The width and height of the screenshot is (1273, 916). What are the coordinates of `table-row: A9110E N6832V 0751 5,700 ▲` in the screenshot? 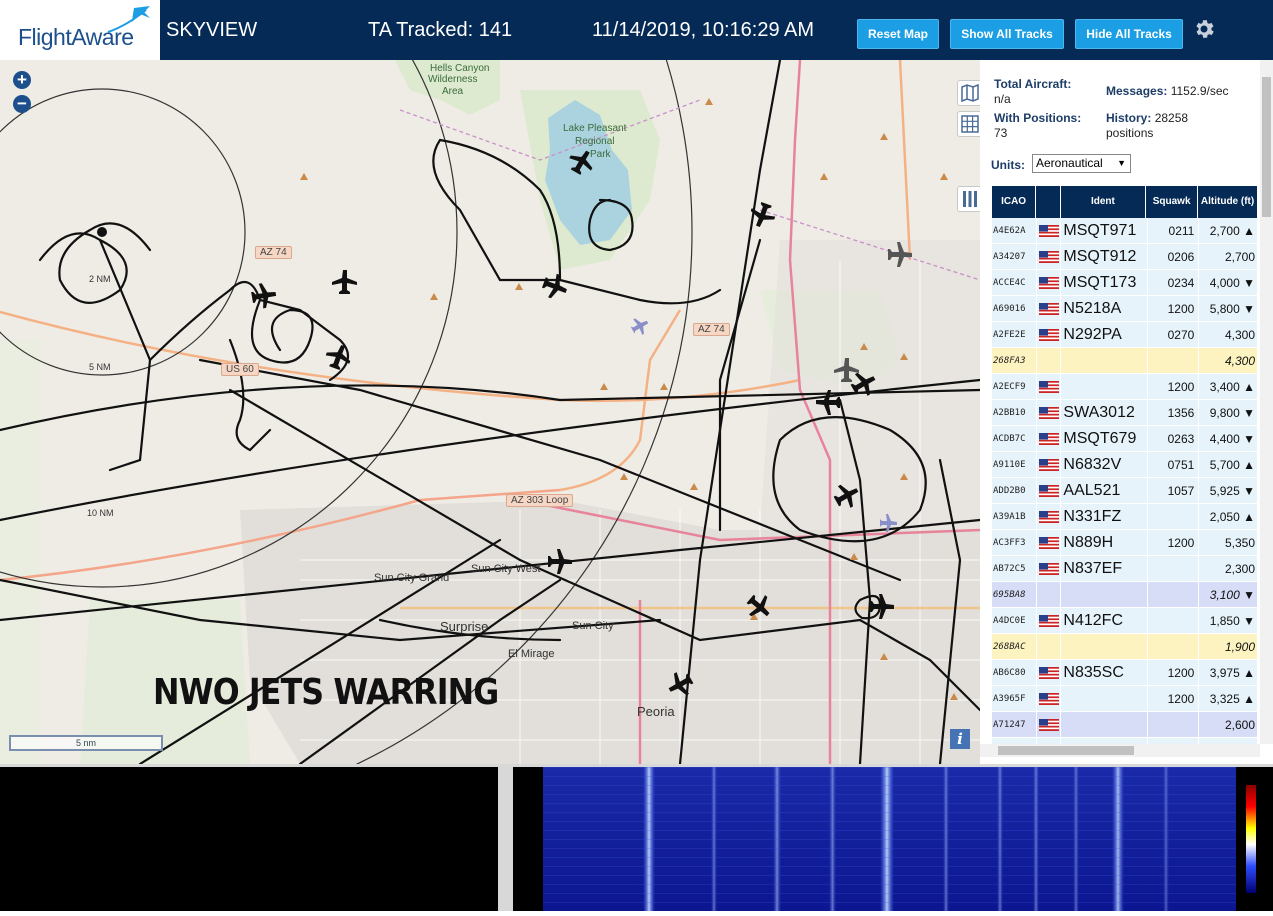 It's located at (1125, 465).